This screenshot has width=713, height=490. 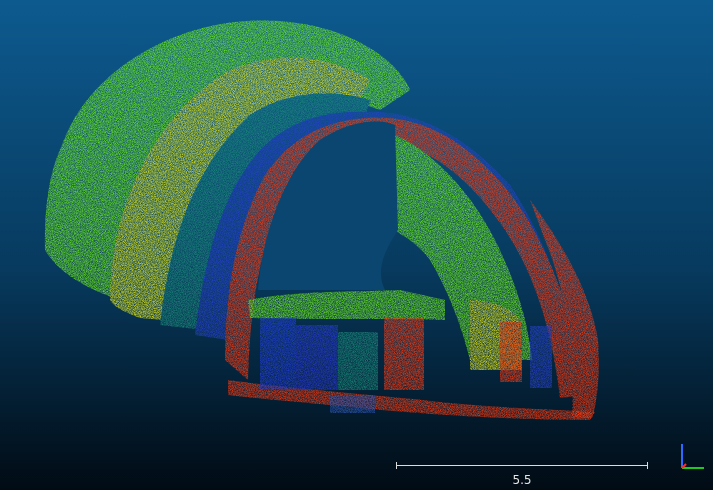 What do you see at coordinates (647, 465) in the screenshot?
I see `scale-bar-tick-right` at bounding box center [647, 465].